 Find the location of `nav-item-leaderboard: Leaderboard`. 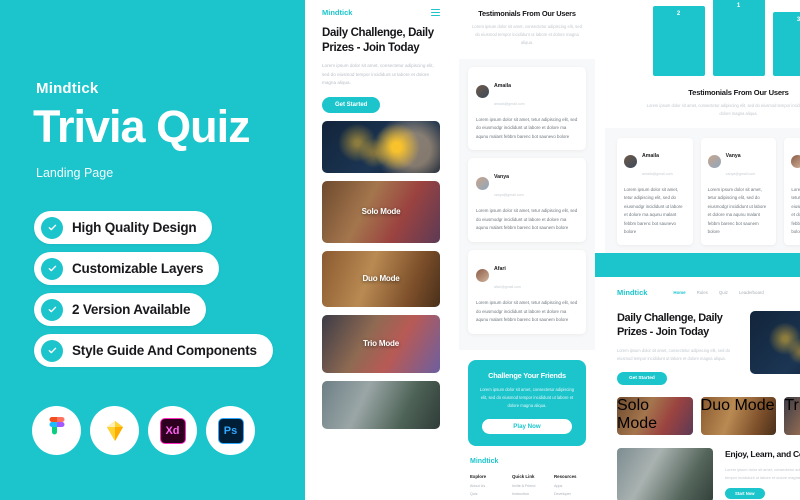

nav-item-leaderboard: Leaderboard is located at coordinates (751, 292).